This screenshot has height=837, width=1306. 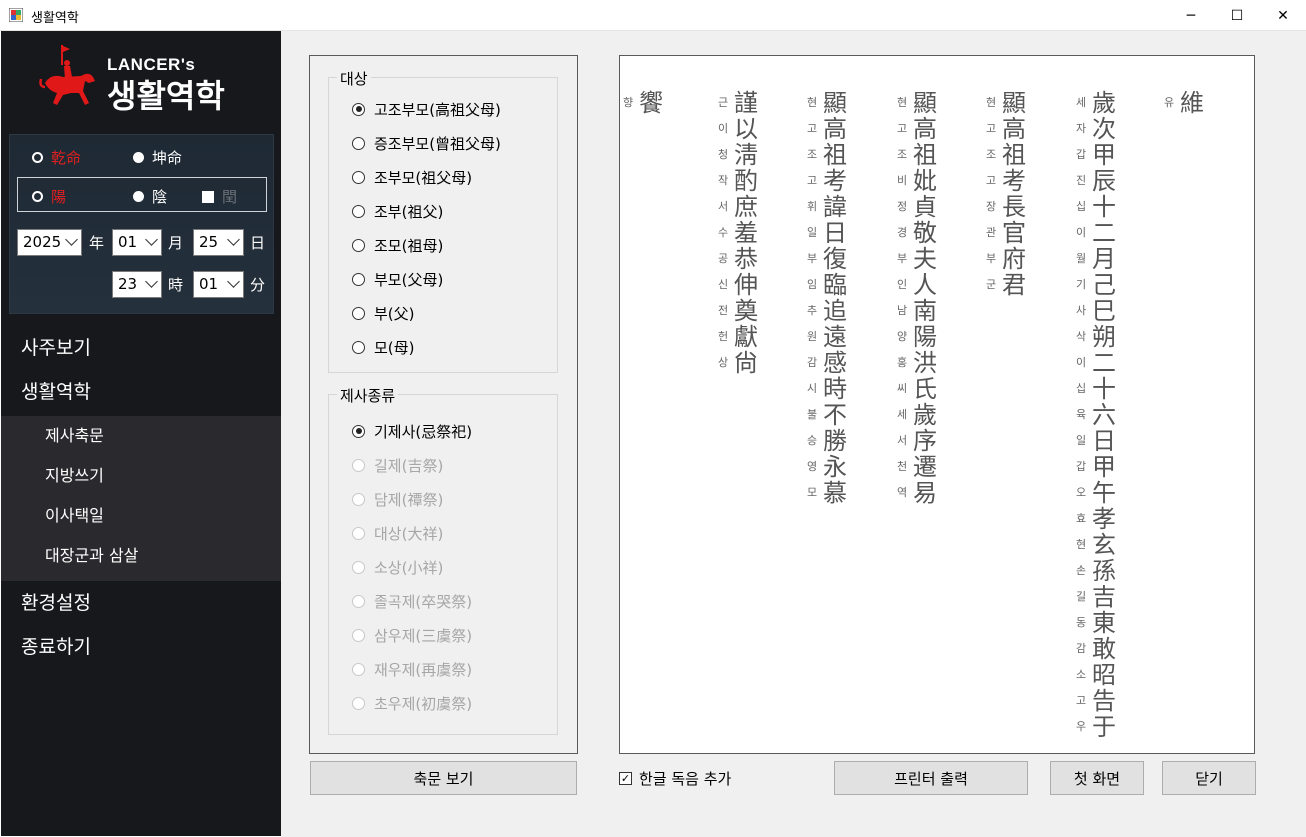 What do you see at coordinates (49, 242) in the screenshot?
I see `year-select: 2025` at bounding box center [49, 242].